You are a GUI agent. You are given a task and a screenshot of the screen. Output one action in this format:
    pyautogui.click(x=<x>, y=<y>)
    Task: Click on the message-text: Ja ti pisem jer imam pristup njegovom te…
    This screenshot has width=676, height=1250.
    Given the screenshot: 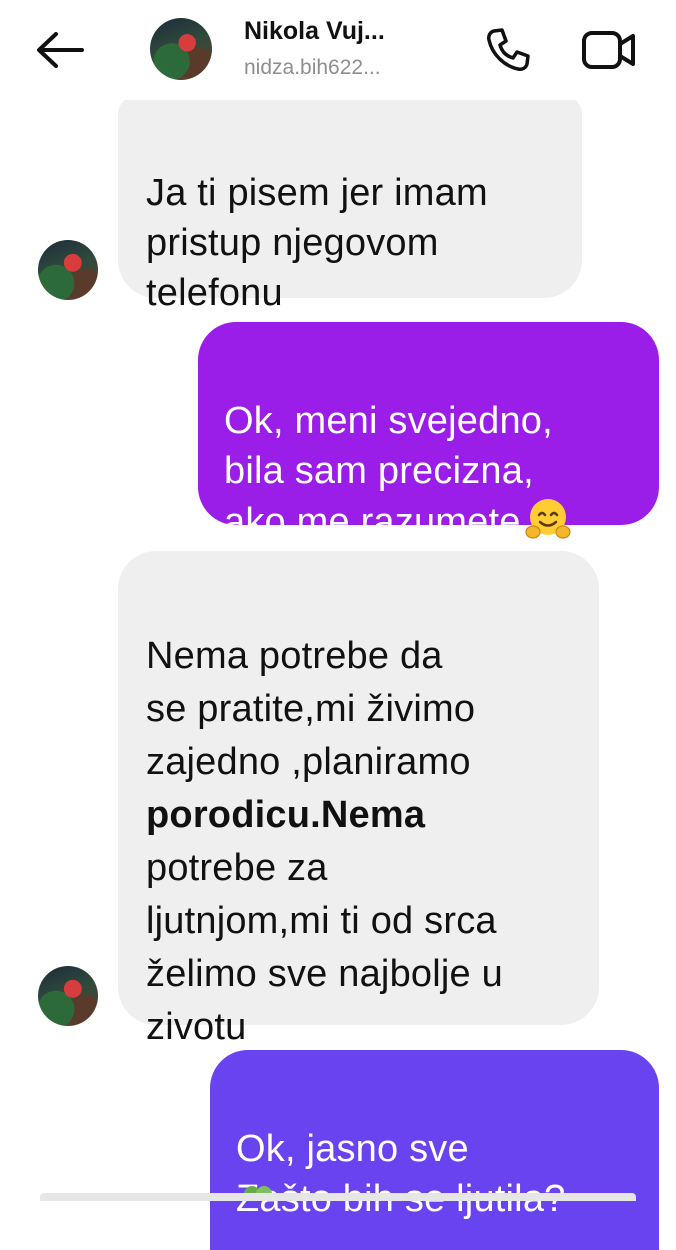 What is the action you would take?
    pyautogui.click(x=317, y=243)
    